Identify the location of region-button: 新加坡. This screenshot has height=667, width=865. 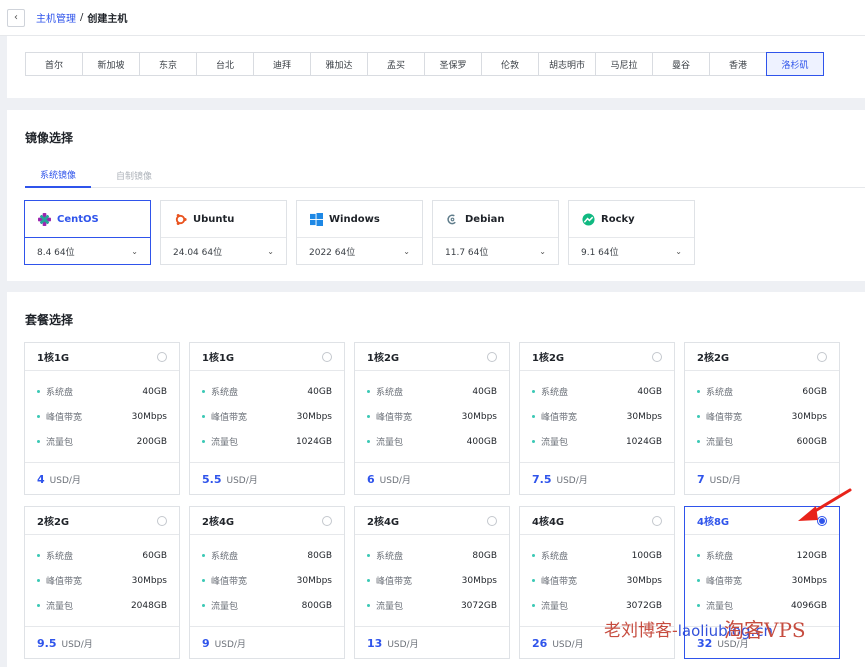
(111, 64).